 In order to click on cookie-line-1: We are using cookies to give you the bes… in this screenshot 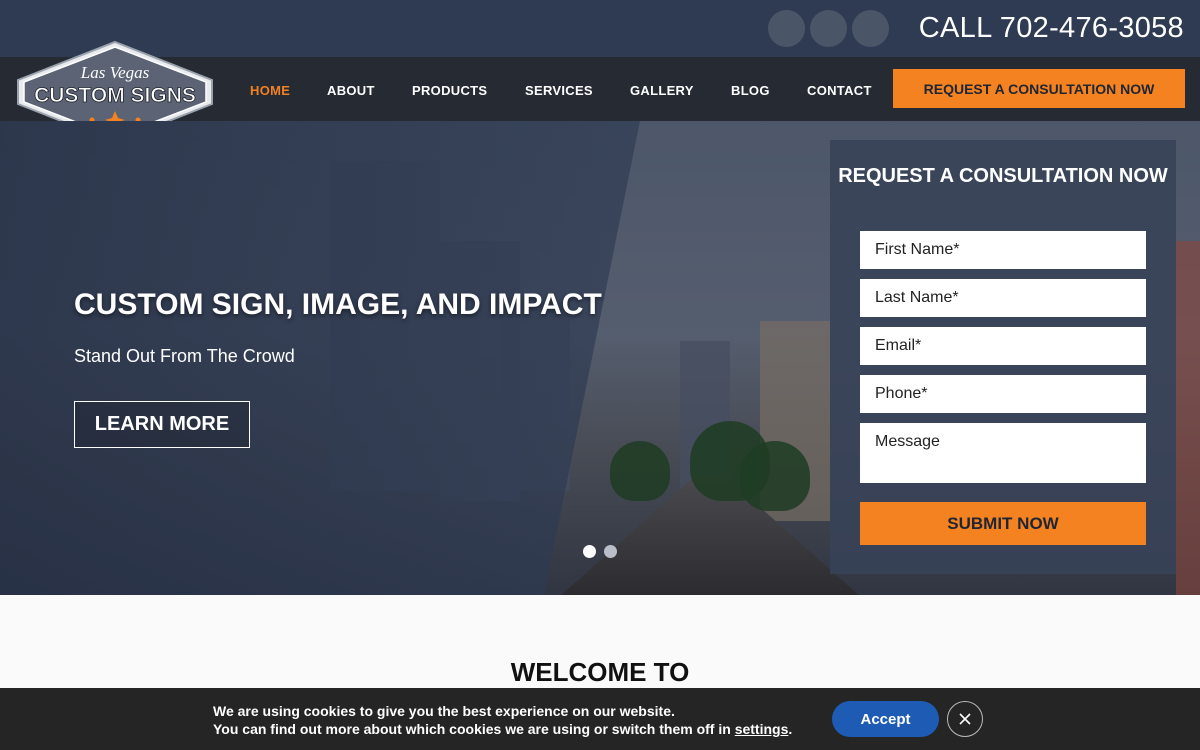, I will do `click(444, 711)`.